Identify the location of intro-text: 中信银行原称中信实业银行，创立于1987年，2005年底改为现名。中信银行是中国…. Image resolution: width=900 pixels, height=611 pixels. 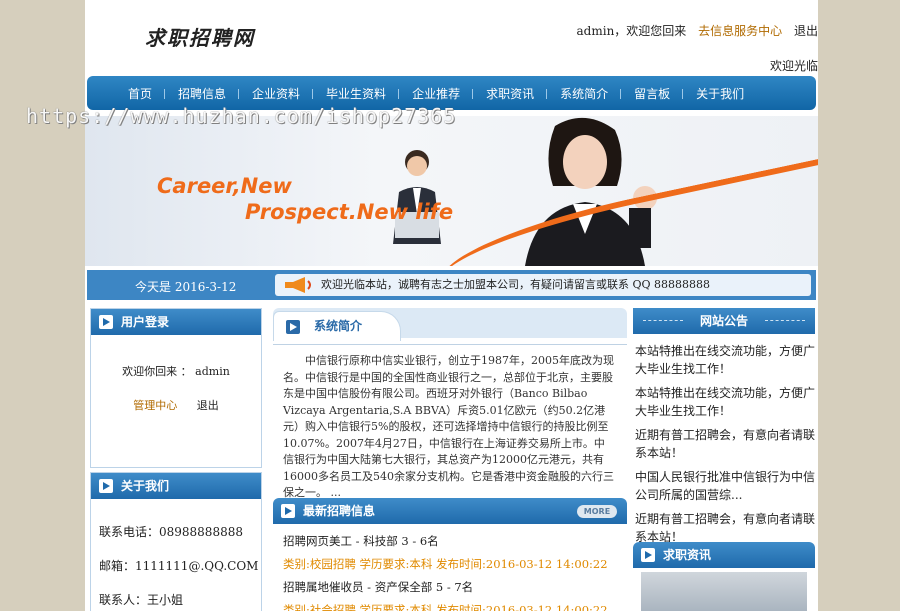
(450, 423).